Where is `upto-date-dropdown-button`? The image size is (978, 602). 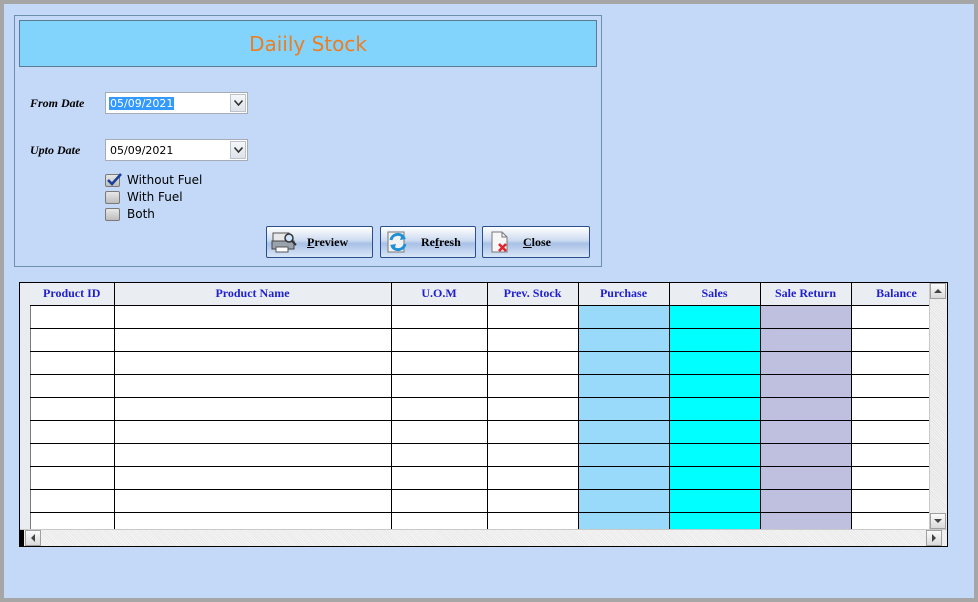 upto-date-dropdown-button is located at coordinates (238, 150).